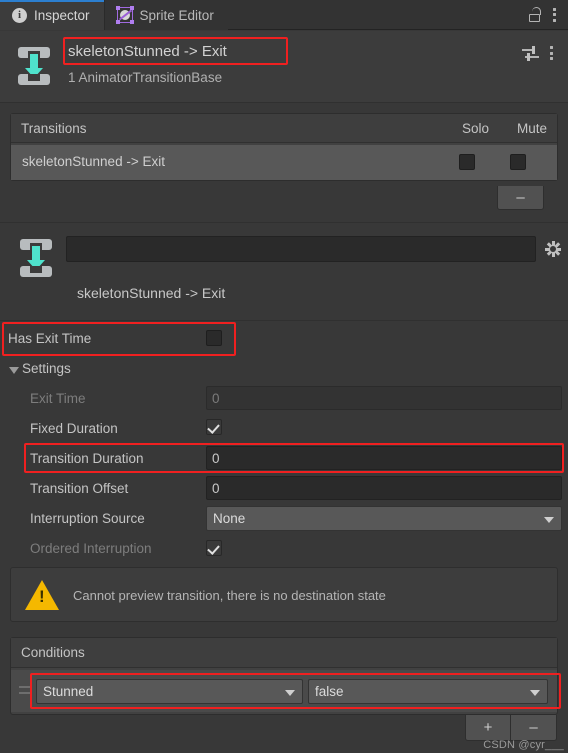 This screenshot has width=568, height=753. What do you see at coordinates (145, 77) in the screenshot?
I see `object-subtitle: 1 AnimatorTransitionBase` at bounding box center [145, 77].